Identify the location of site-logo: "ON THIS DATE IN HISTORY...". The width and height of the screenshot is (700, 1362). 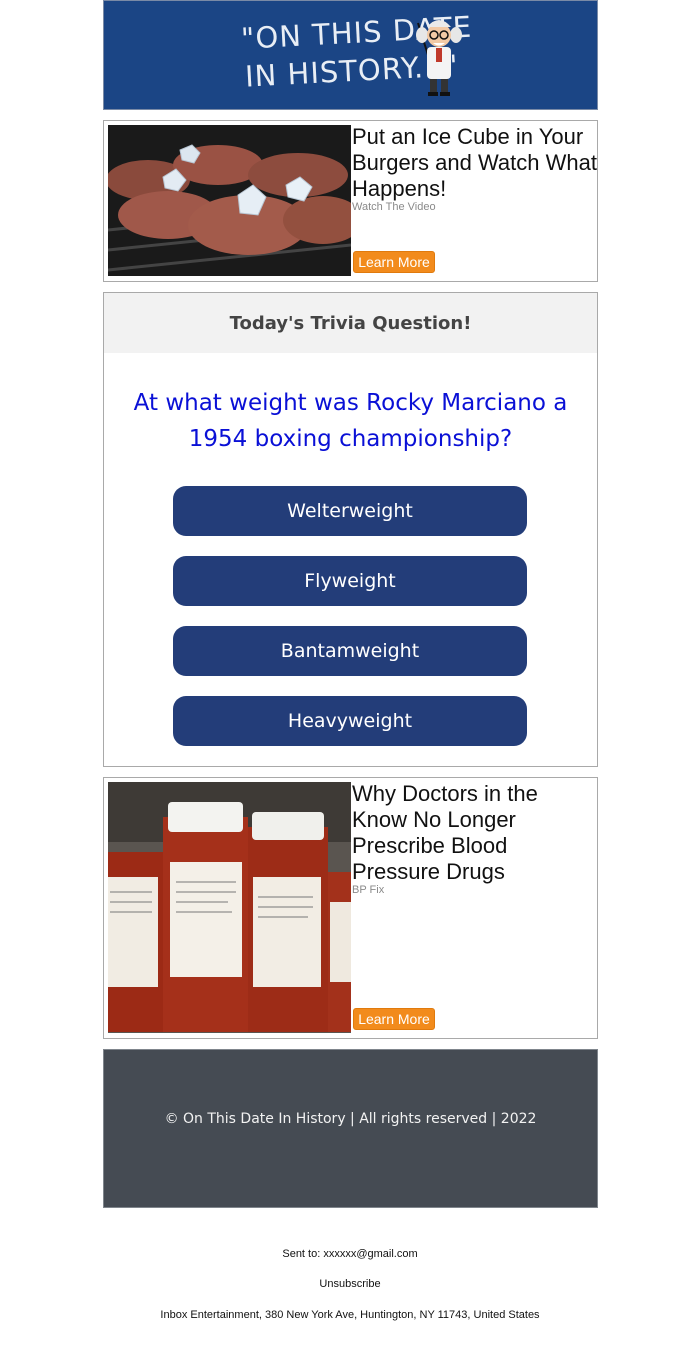
(356, 52).